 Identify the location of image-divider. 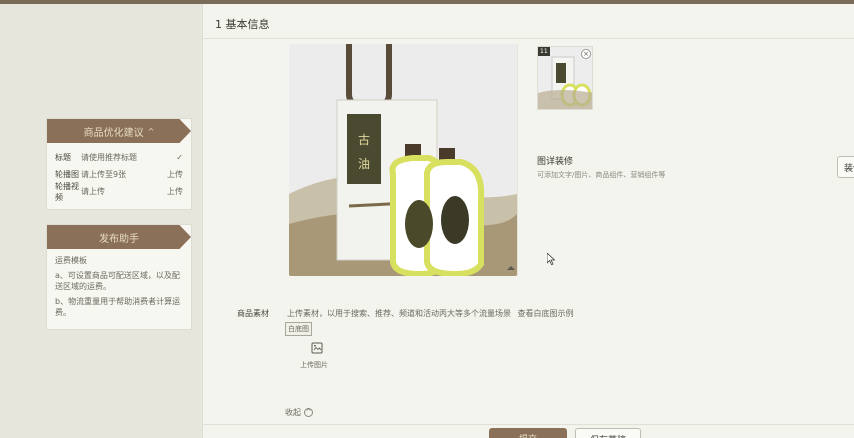
(517, 160).